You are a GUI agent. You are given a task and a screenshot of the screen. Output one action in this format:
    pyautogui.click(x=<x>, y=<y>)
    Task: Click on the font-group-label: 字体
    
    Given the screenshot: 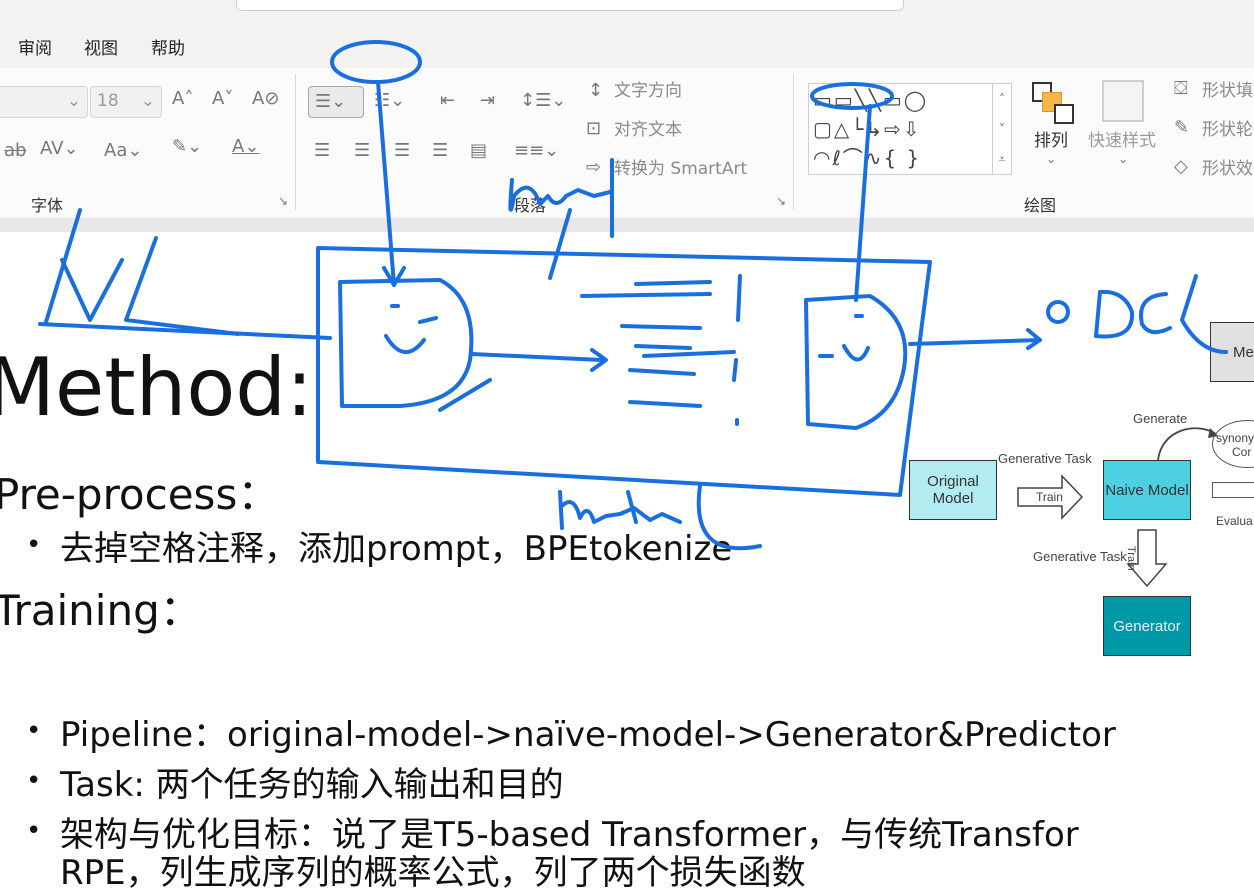 What is the action you would take?
    pyautogui.click(x=47, y=205)
    